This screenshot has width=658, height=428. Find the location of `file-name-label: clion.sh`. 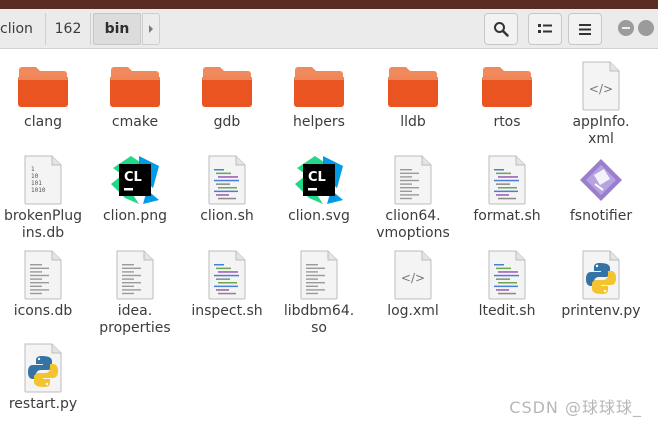

file-name-label: clion.sh is located at coordinates (227, 216).